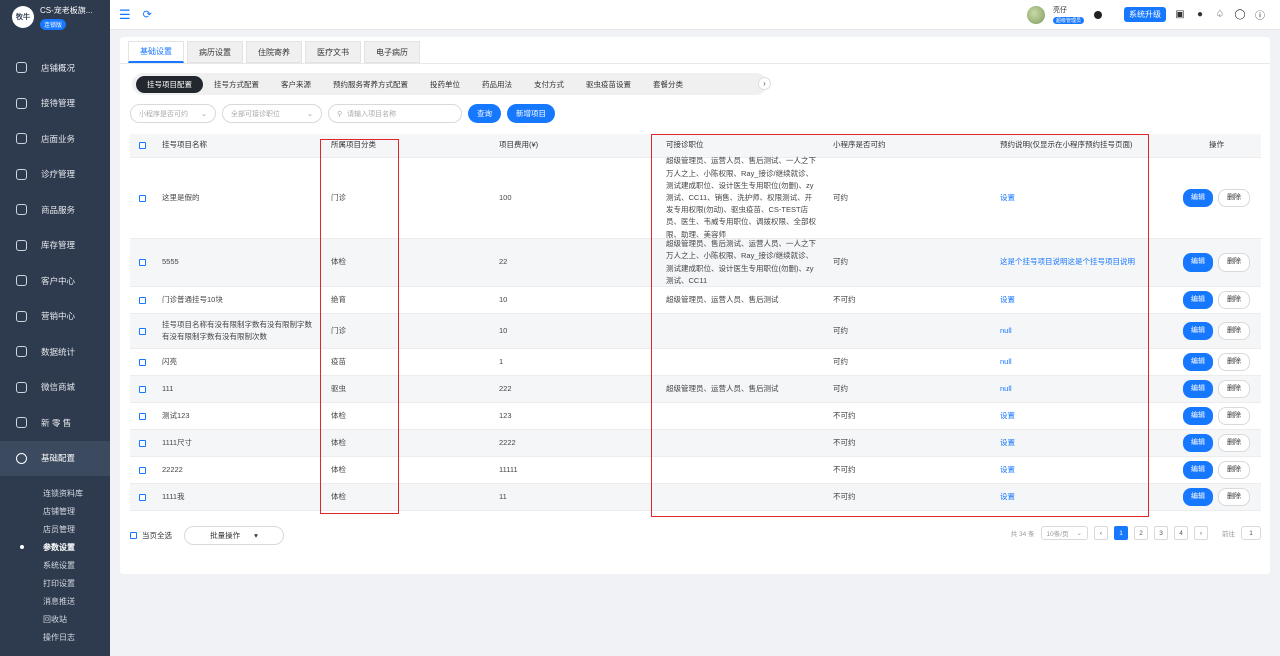  What do you see at coordinates (55, 139) in the screenshot?
I see `sidebar-item: 店面业务` at bounding box center [55, 139].